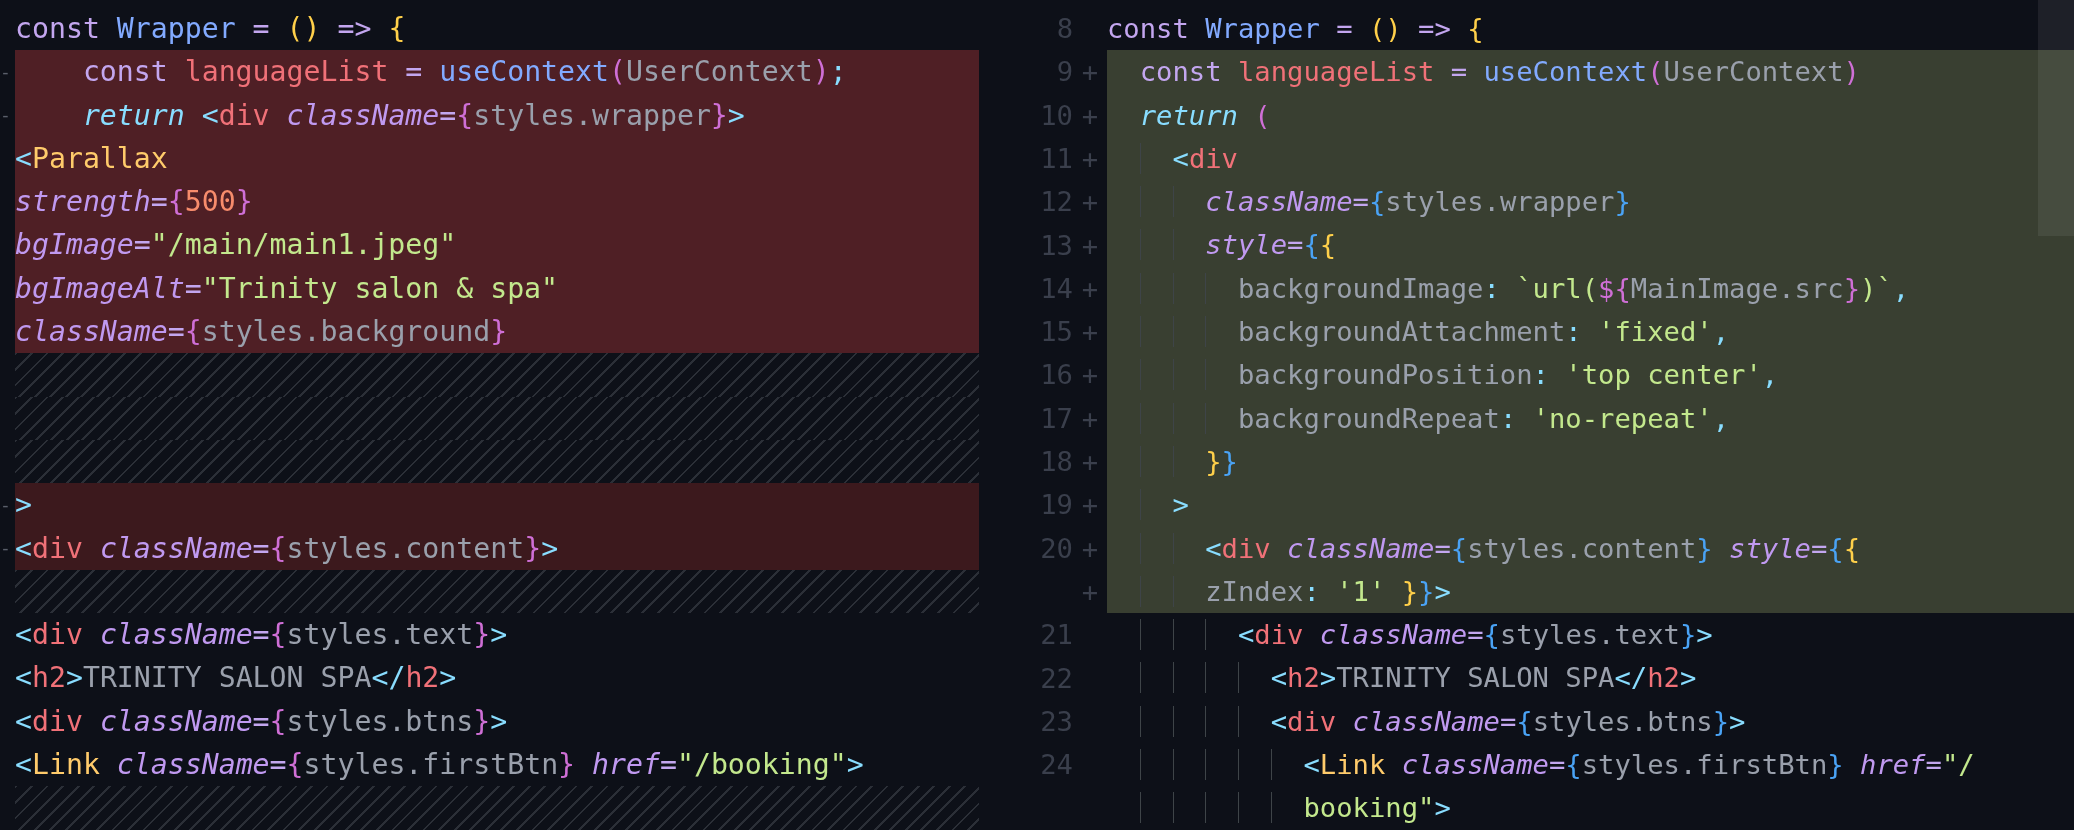  I want to click on code-line: booking">, so click(1590, 808).